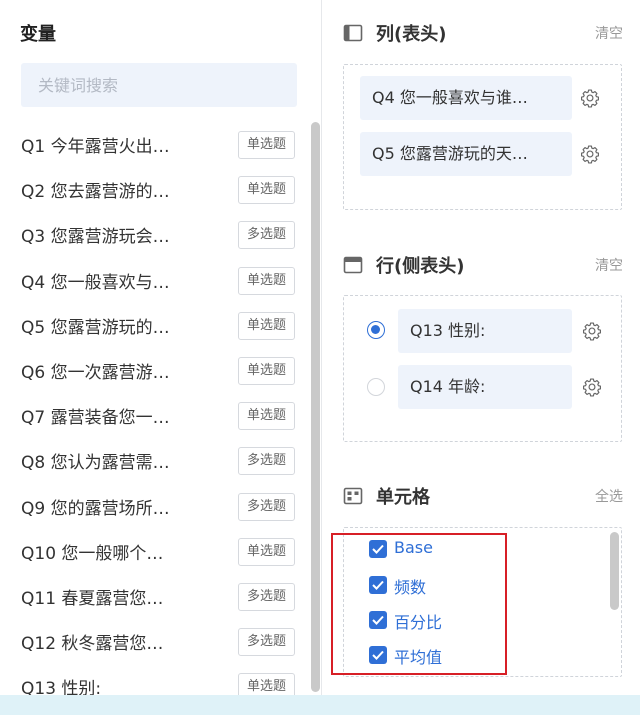 The width and height of the screenshot is (640, 715). I want to click on variable-item-q6: Q6 您一次露营游… 单选题, so click(155, 370).